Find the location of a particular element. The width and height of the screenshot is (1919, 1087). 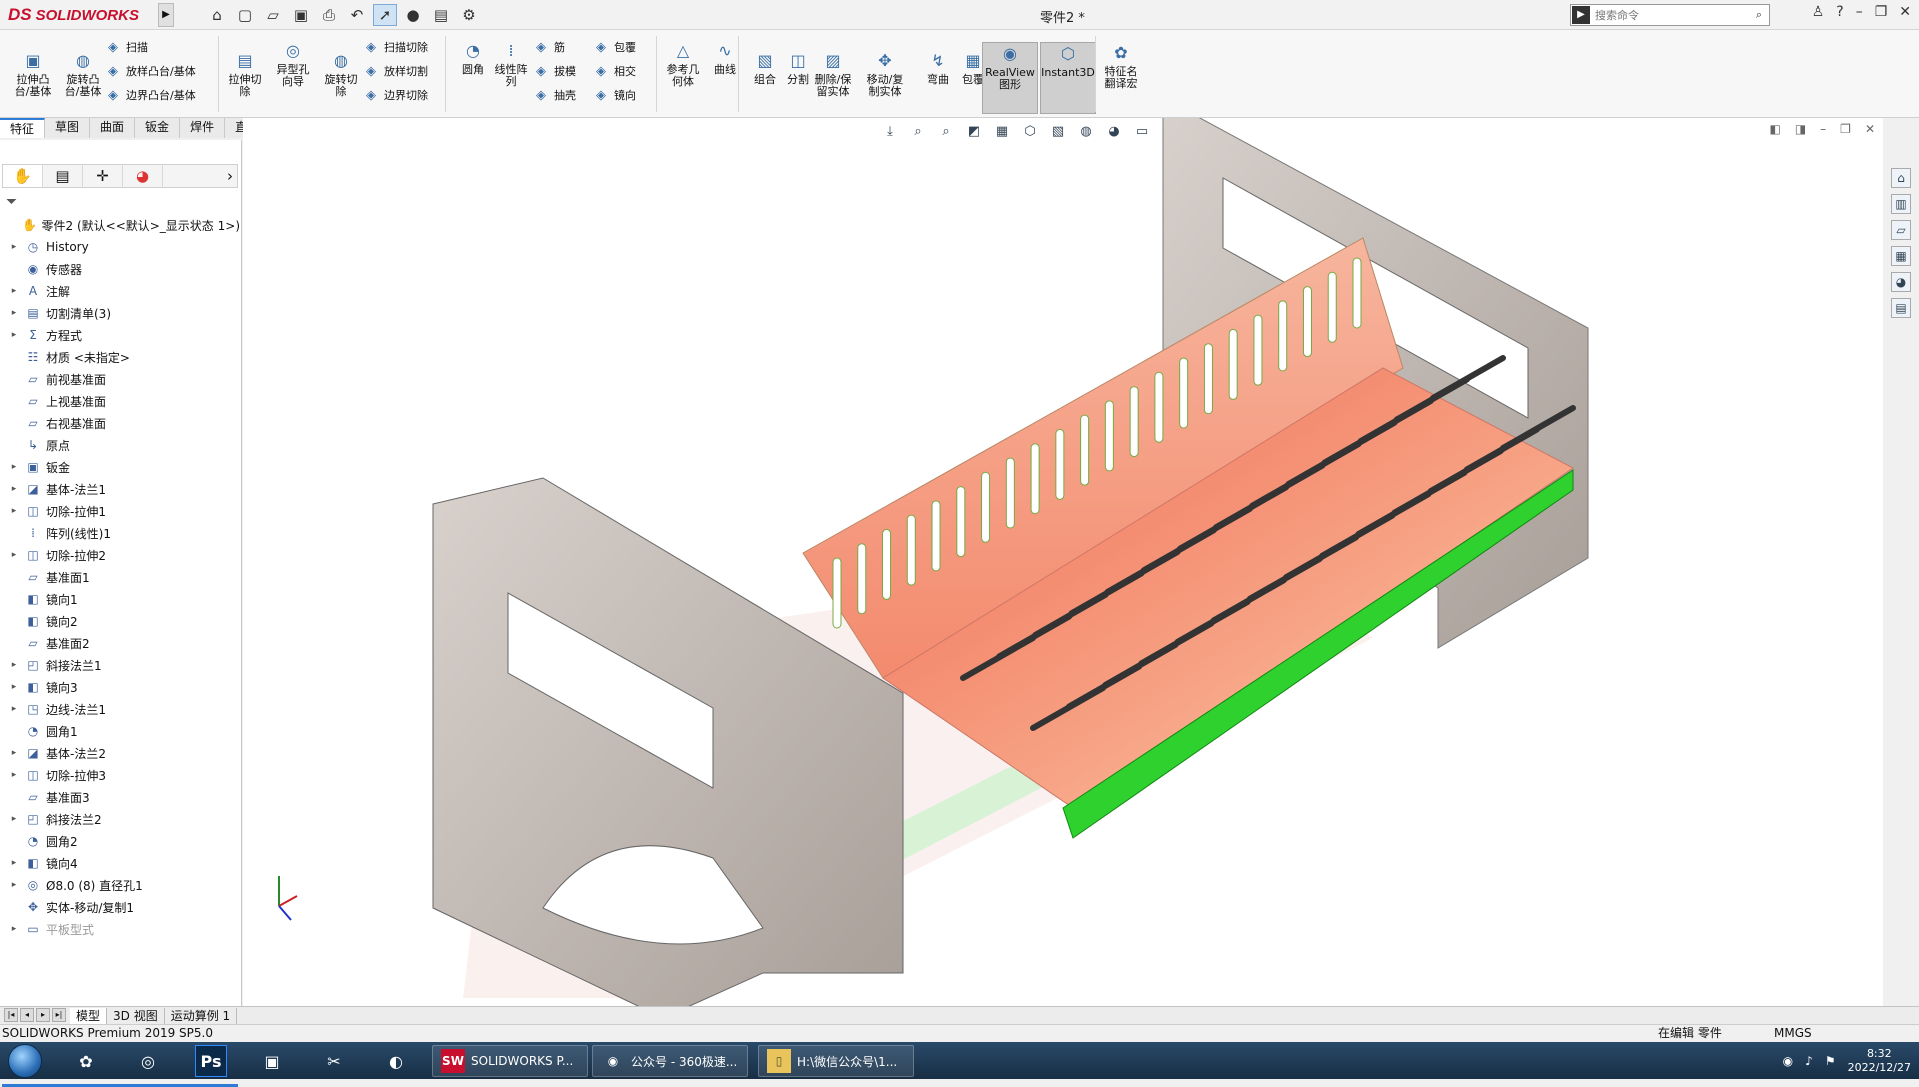

sweepcut-button: ◈ 扫描切除 is located at coordinates (395, 47).